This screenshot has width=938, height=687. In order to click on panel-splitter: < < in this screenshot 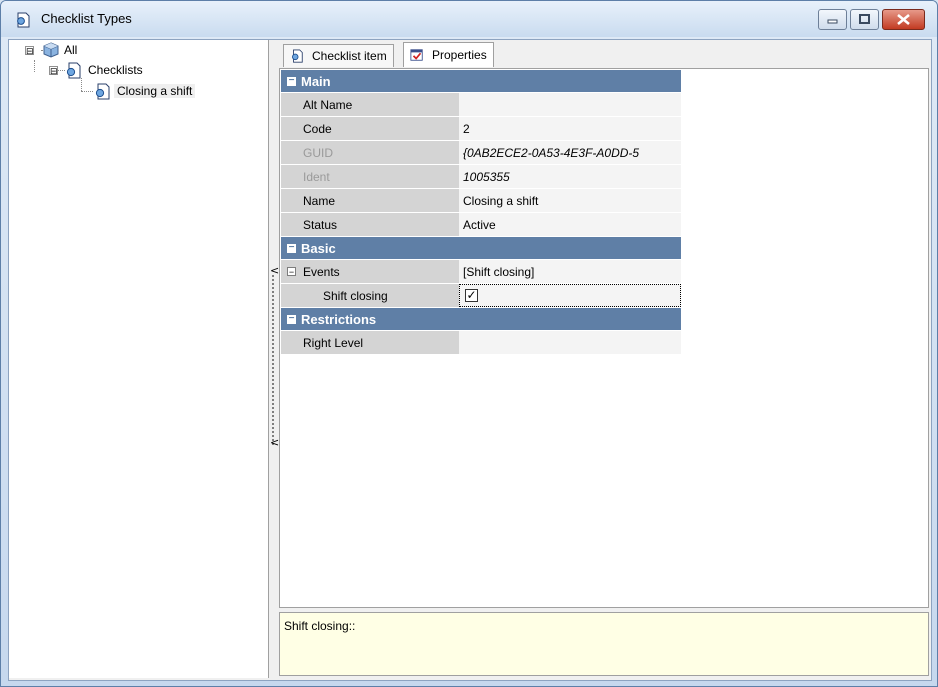, I will do `click(274, 359)`.